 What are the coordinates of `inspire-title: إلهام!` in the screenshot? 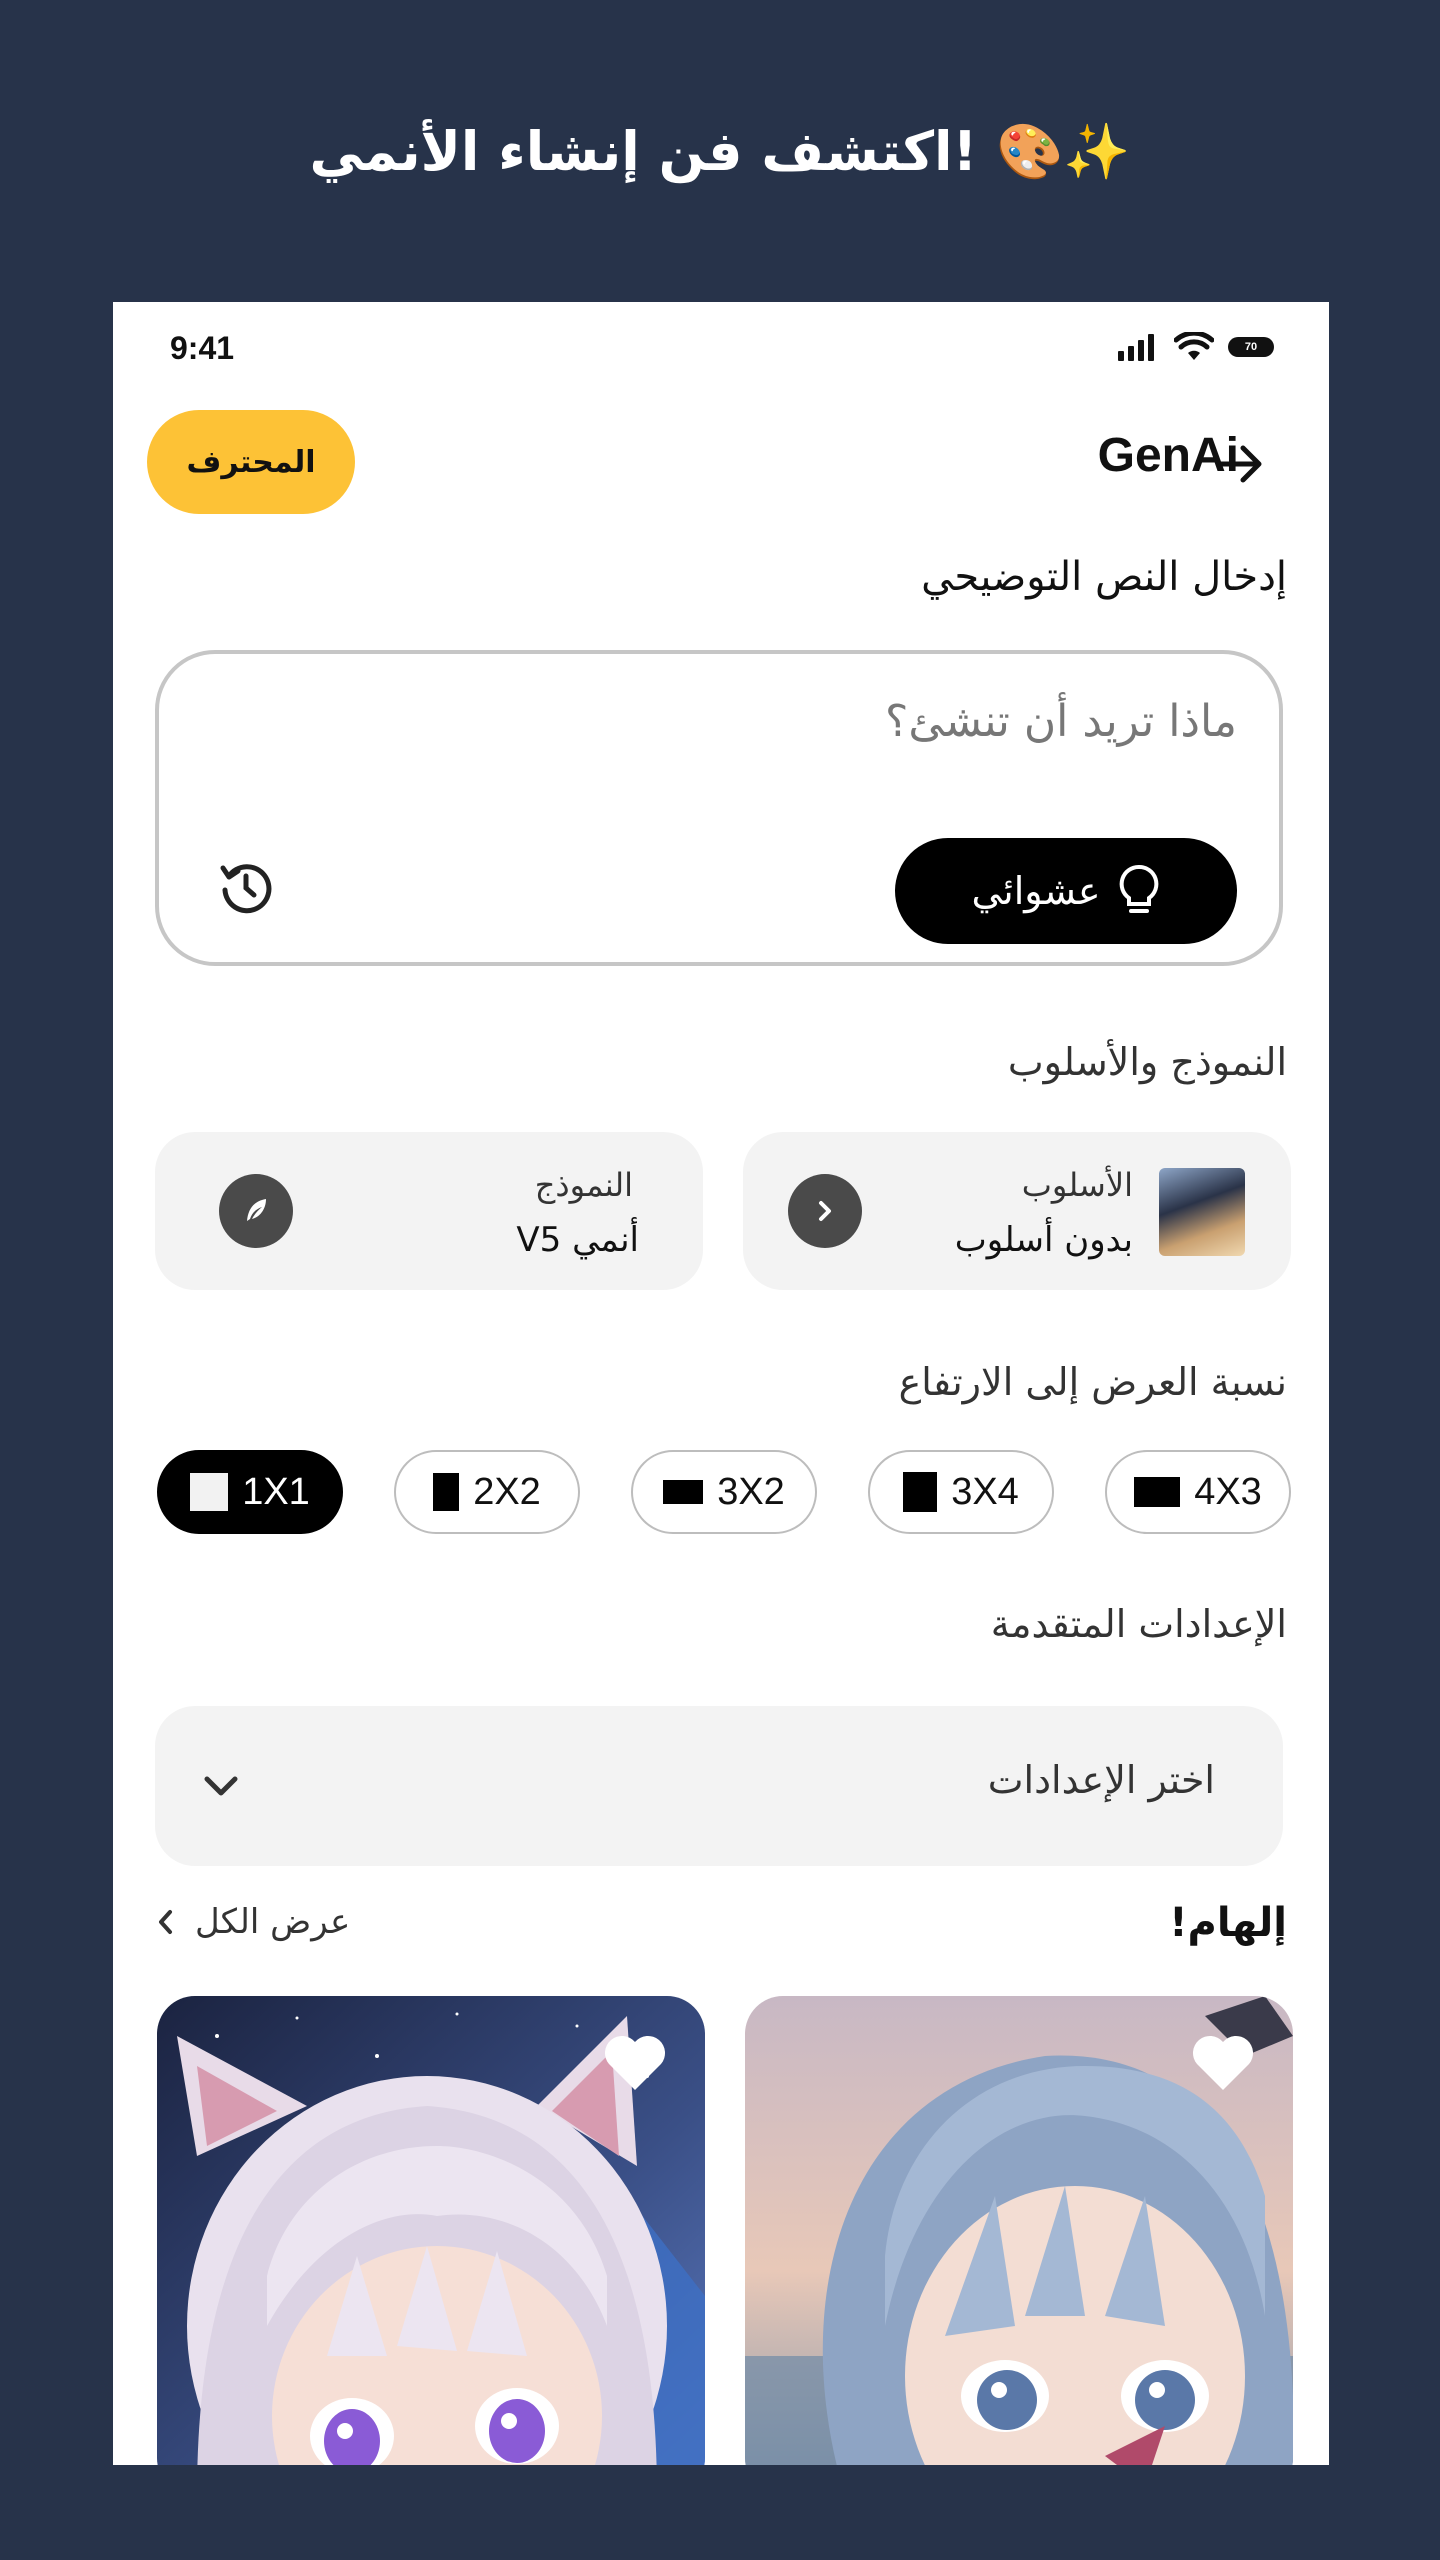 It's located at (1228, 1923).